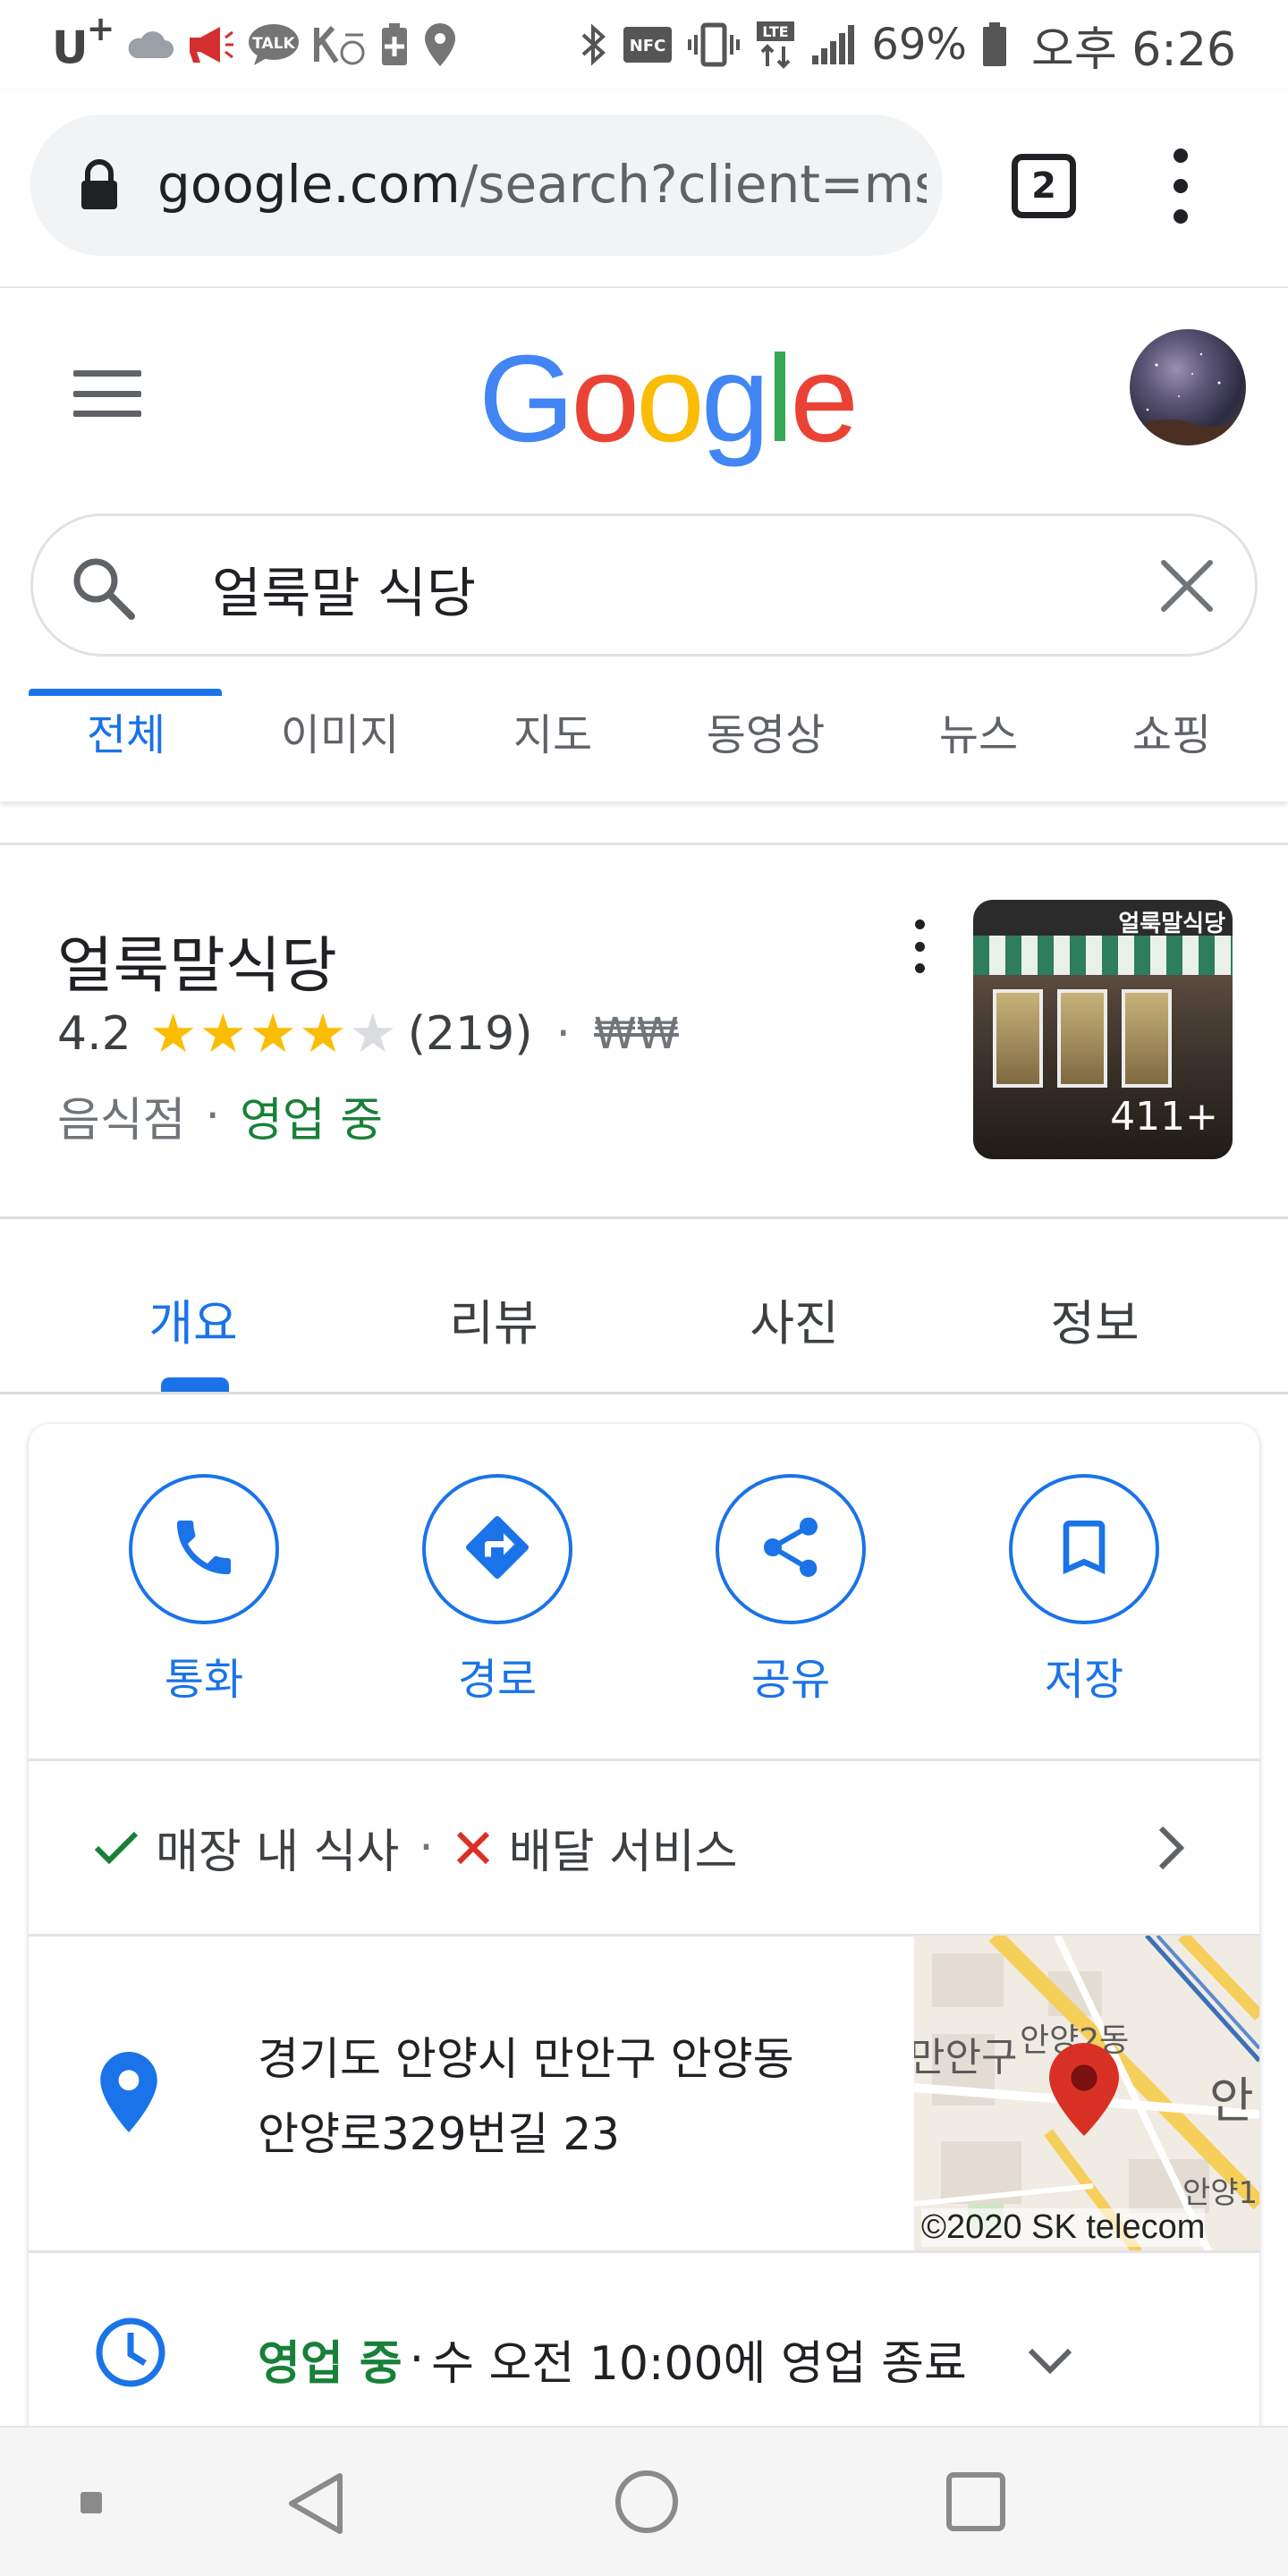 The image size is (1288, 2576). What do you see at coordinates (470, 1034) in the screenshot?
I see `review-count: (219)` at bounding box center [470, 1034].